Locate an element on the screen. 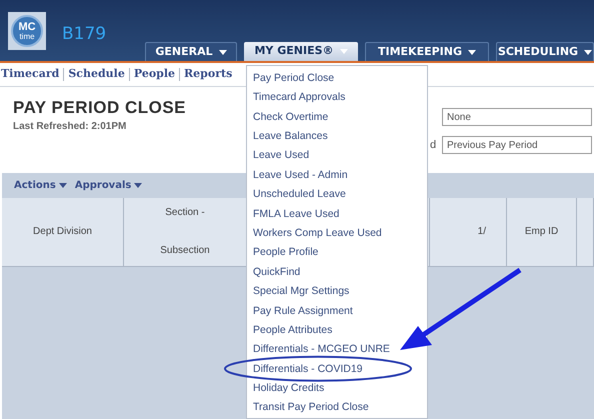 This screenshot has width=594, height=419. menu-item: Check Overtime is located at coordinates (290, 118).